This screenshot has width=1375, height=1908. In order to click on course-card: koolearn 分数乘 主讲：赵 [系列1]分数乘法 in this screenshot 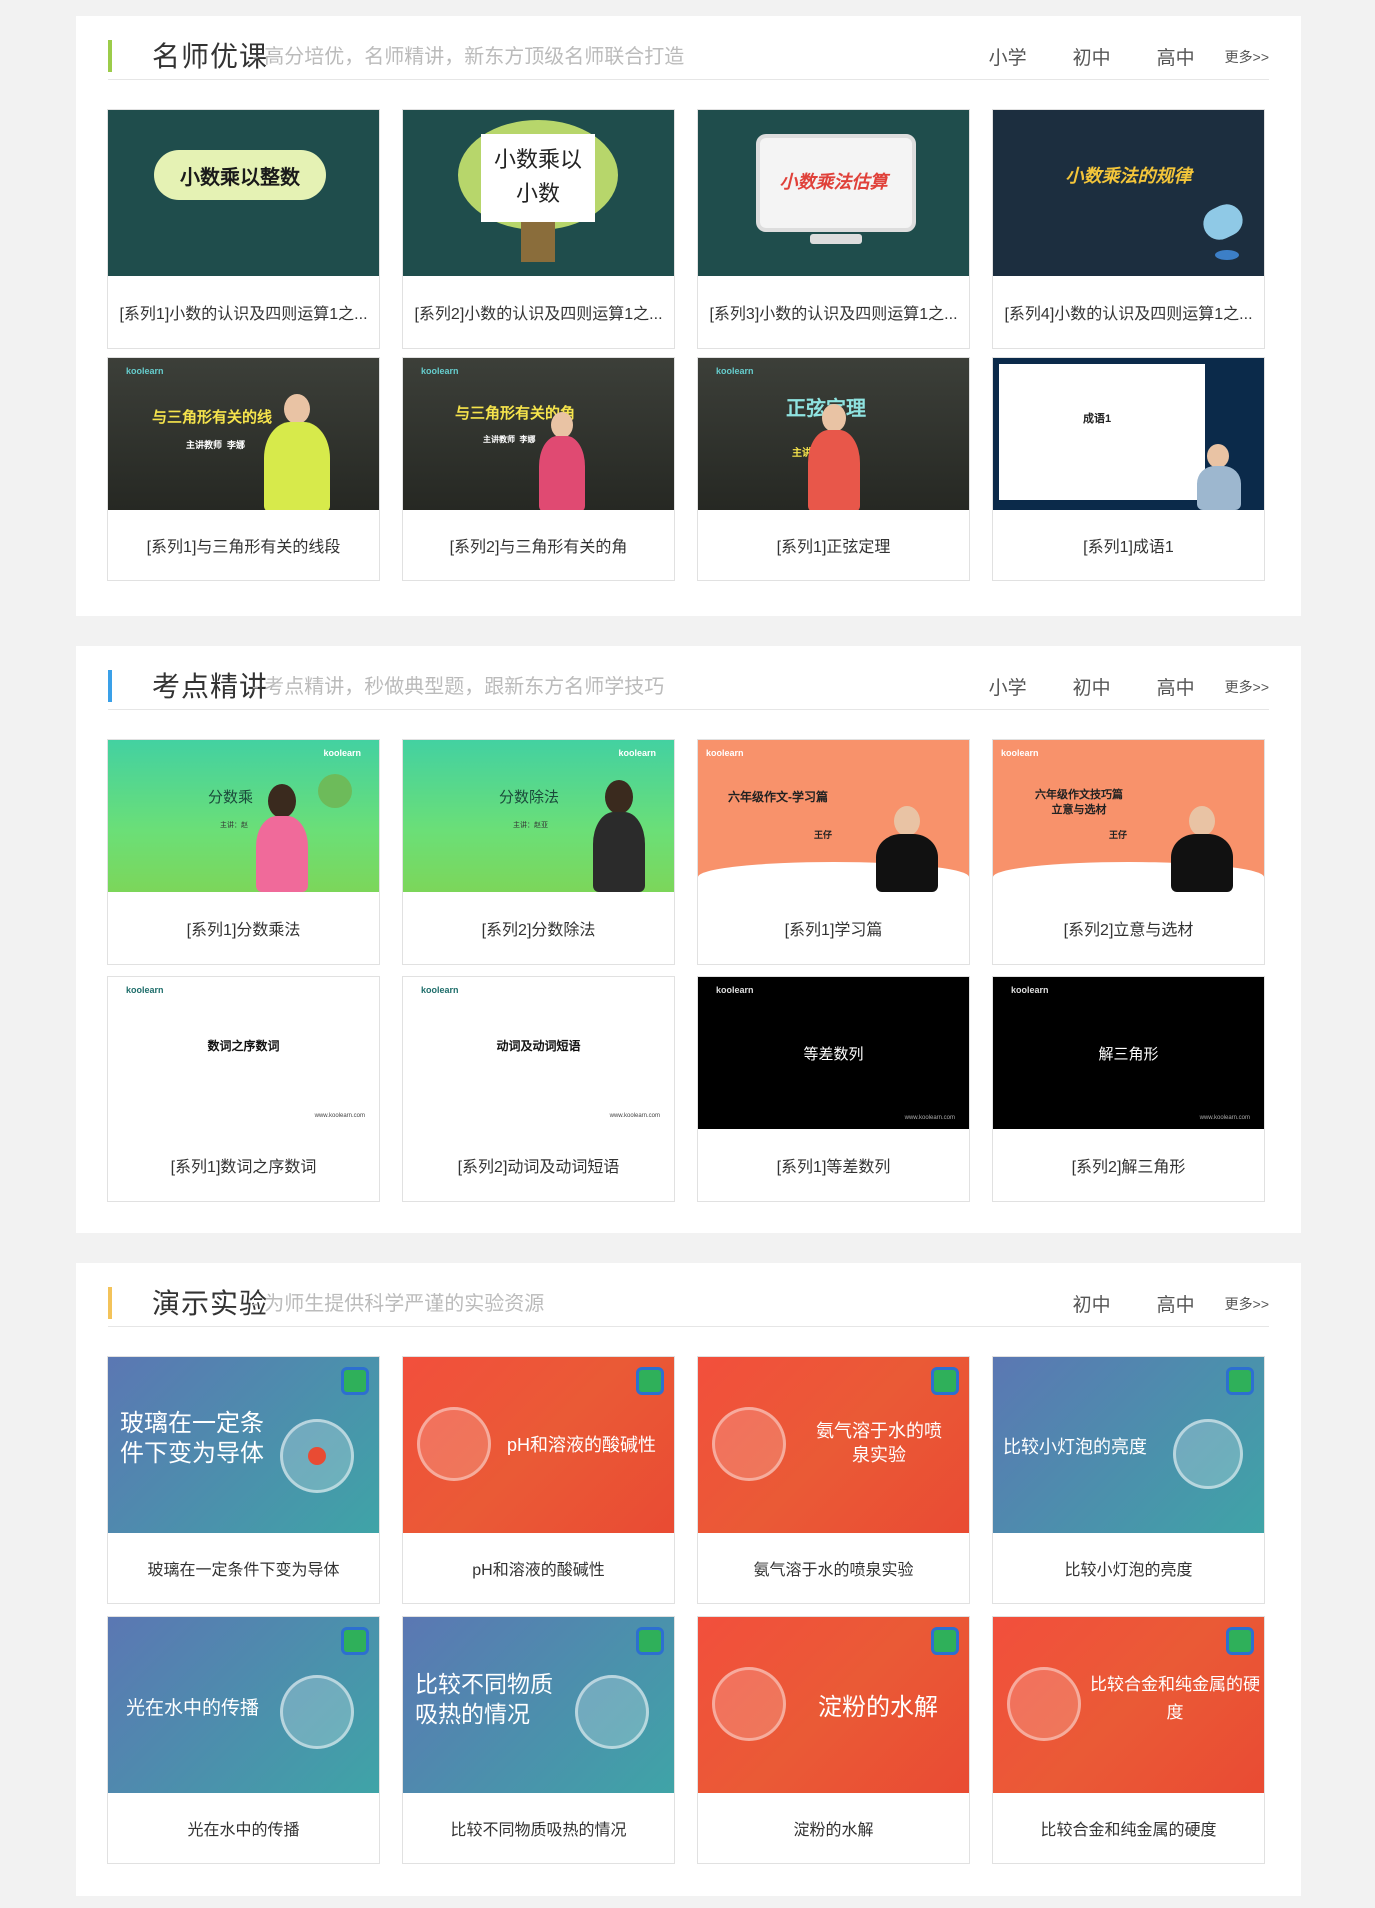, I will do `click(243, 852)`.